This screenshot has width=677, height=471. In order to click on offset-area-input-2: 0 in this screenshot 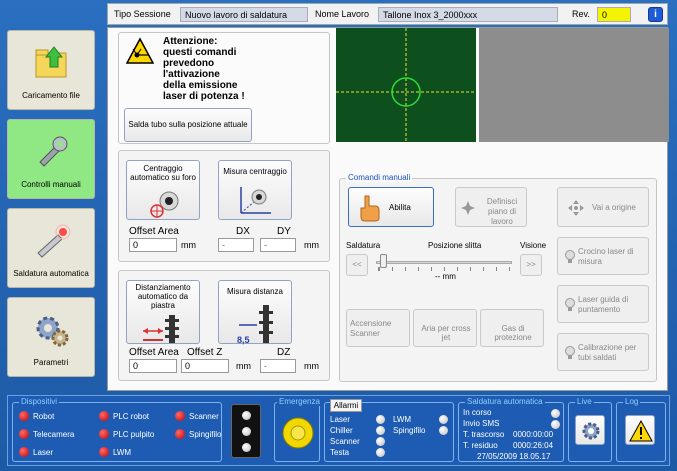, I will do `click(153, 366)`.